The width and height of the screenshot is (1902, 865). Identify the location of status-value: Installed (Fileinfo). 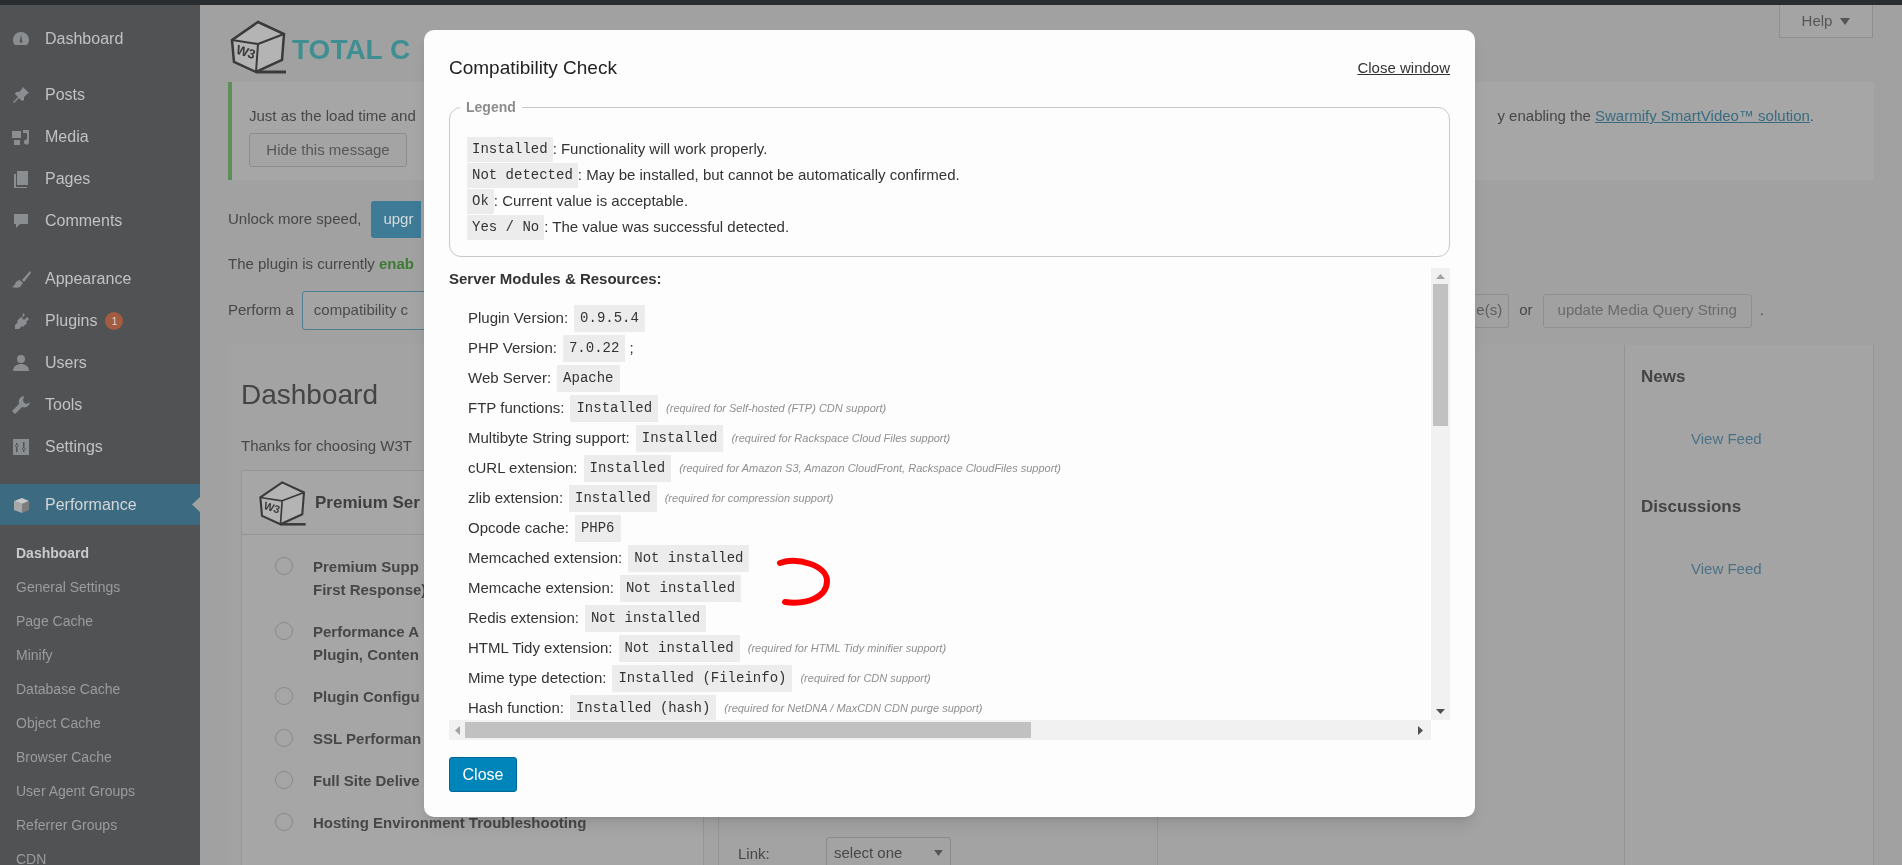
(702, 678).